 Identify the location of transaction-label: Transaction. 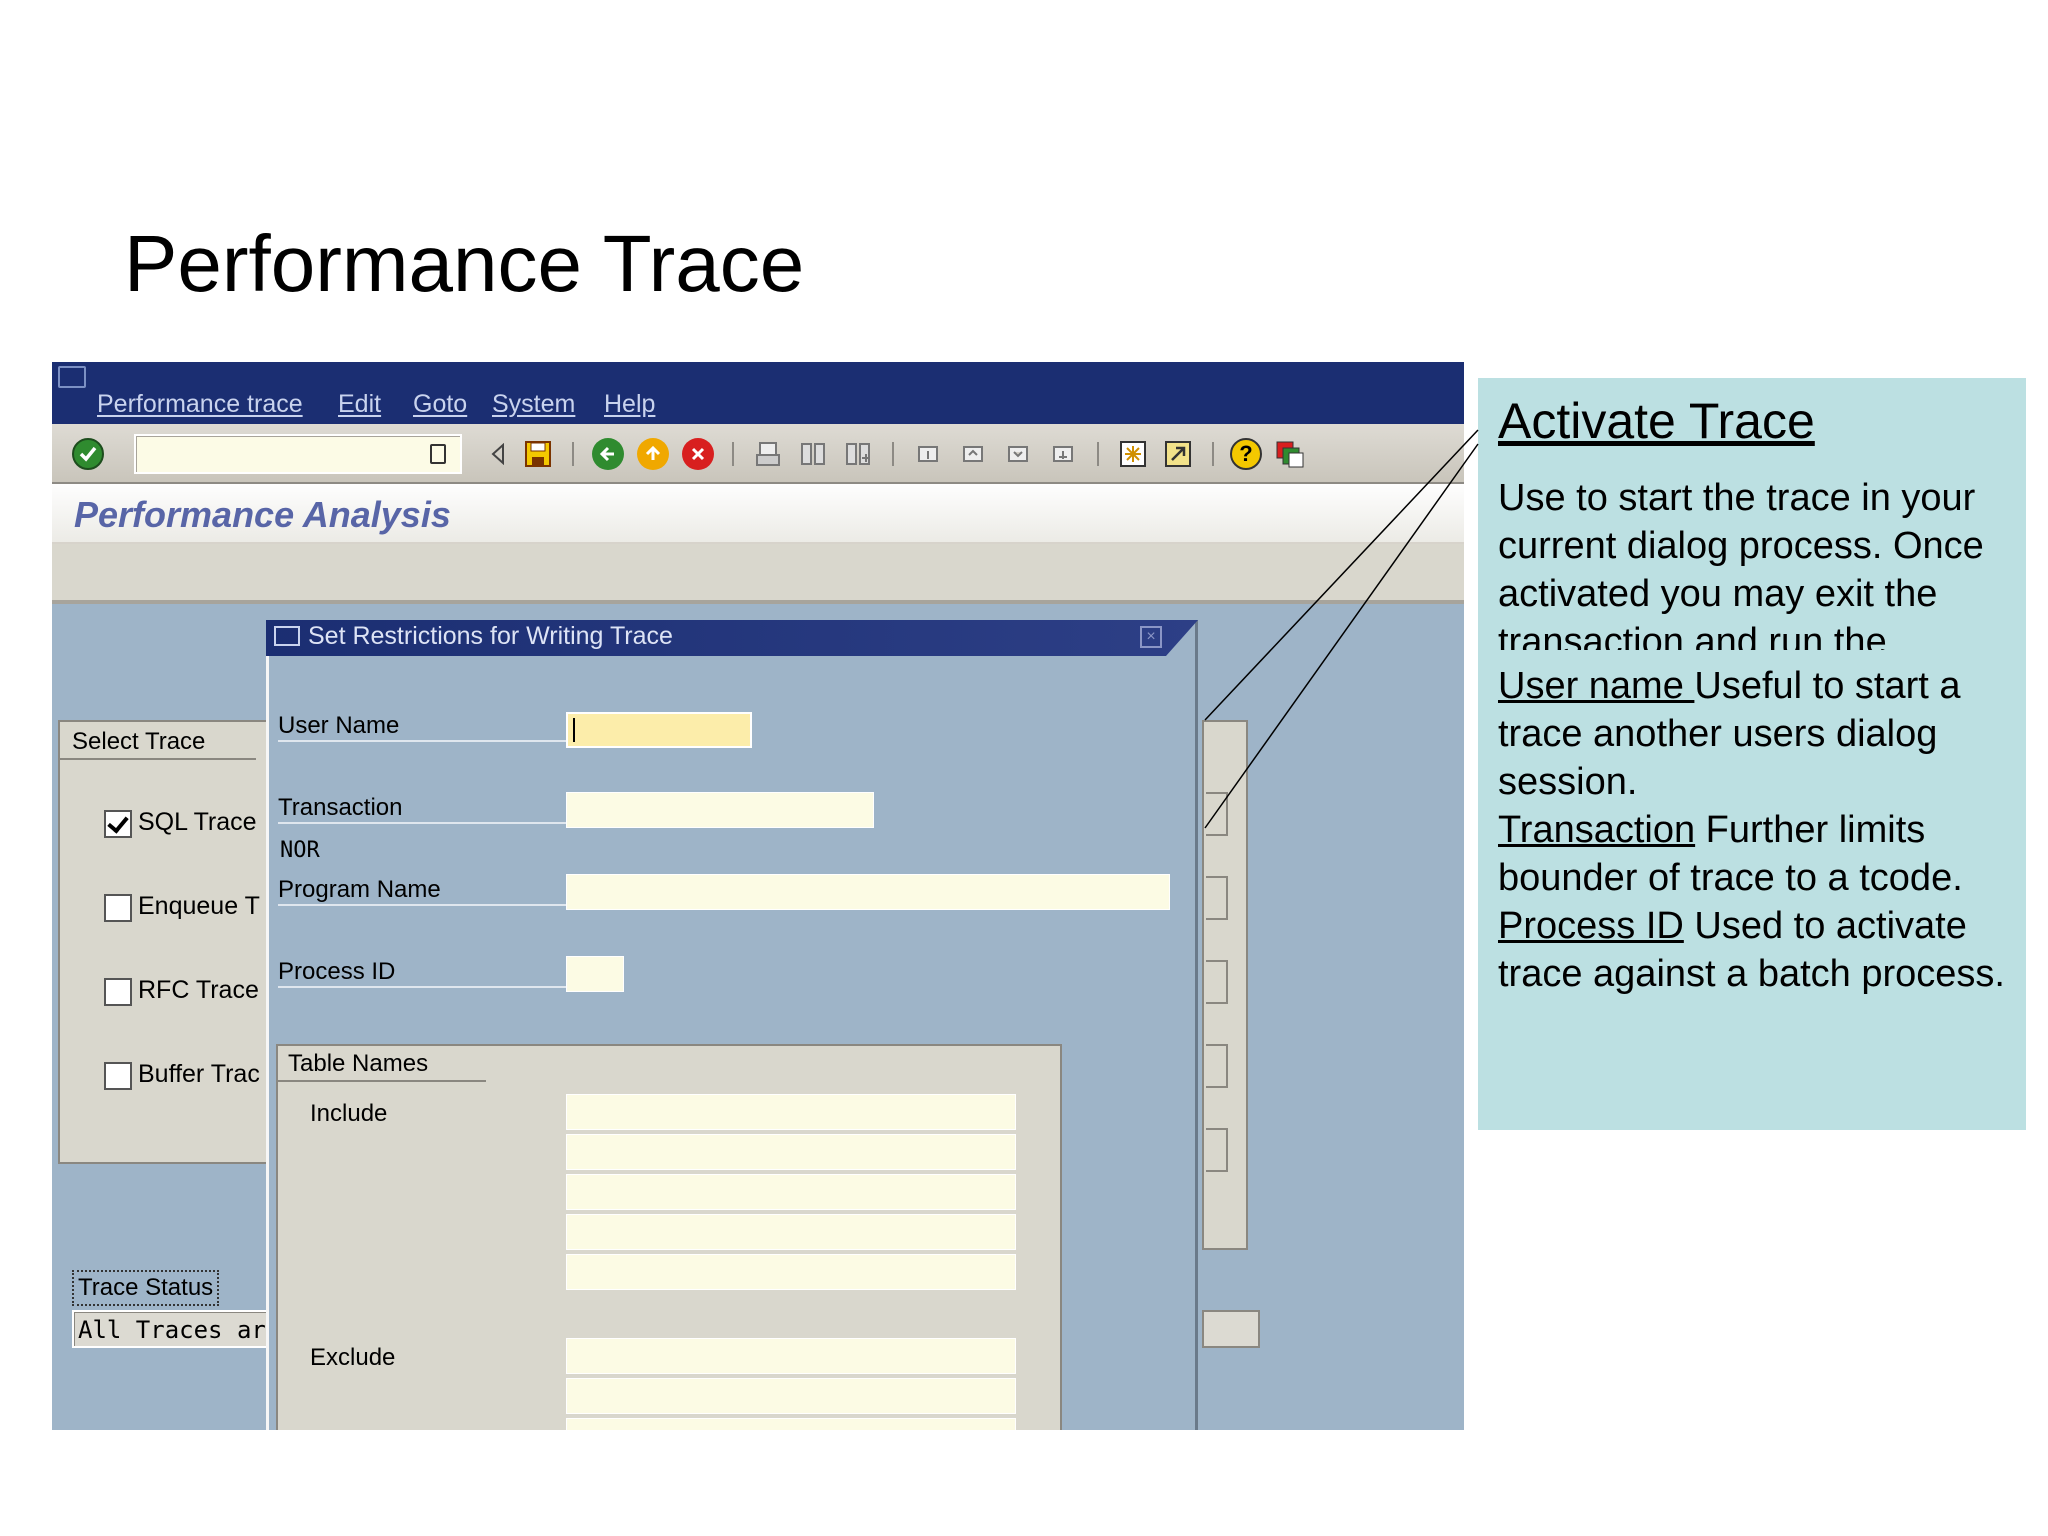
(422, 809).